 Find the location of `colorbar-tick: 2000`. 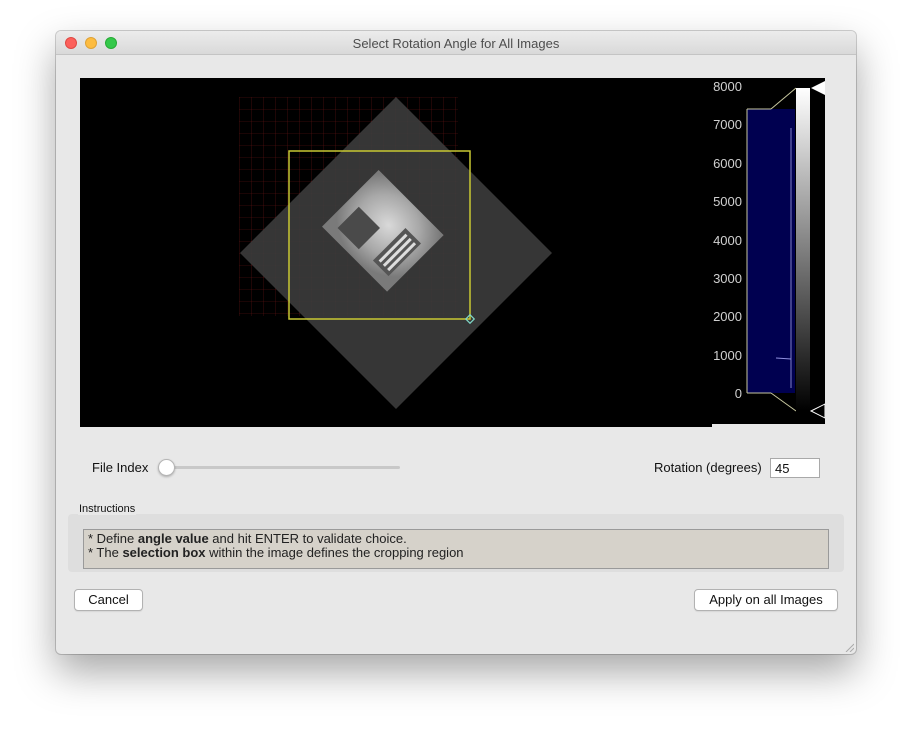

colorbar-tick: 2000 is located at coordinates (727, 316).